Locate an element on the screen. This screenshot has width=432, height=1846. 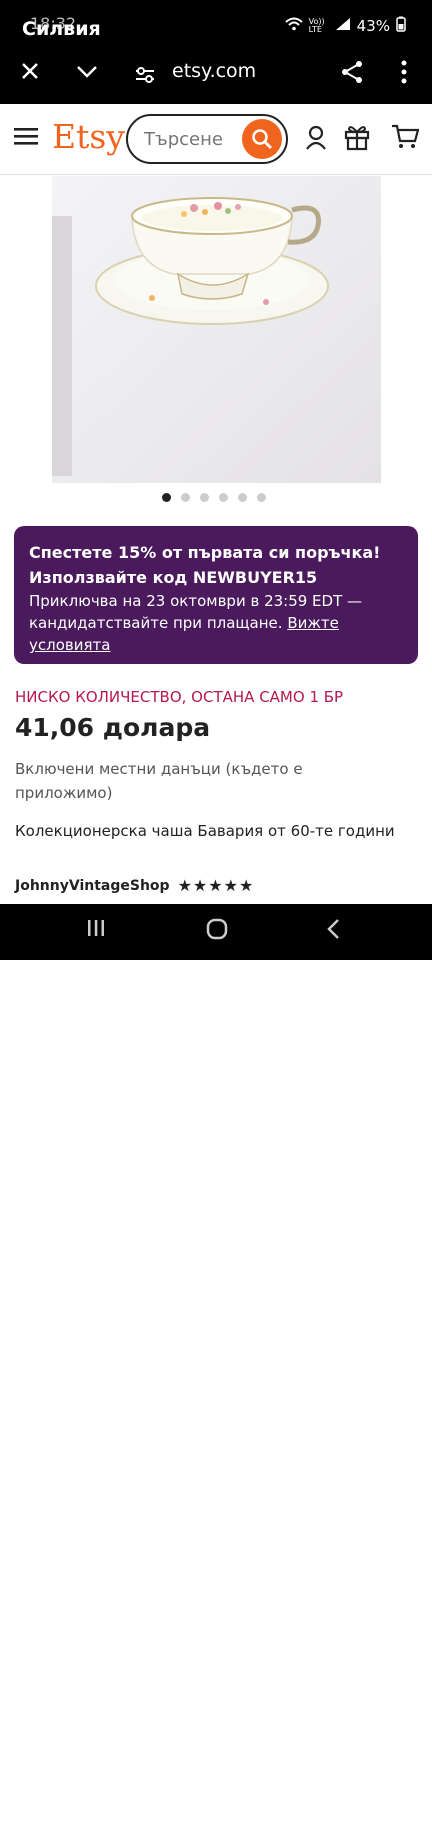
tune-icon is located at coordinates (145, 77).